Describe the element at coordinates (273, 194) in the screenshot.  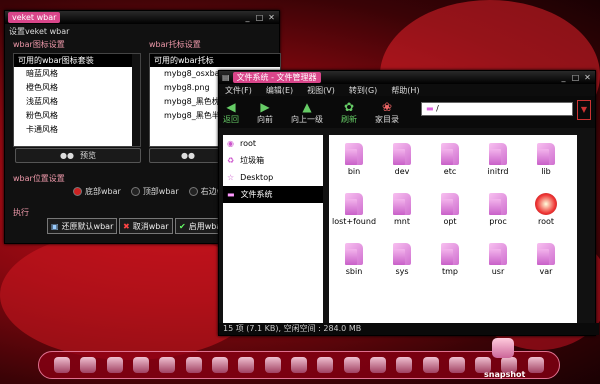
I see `sidebar-item-filesystem: ▬ 文件系统` at that location.